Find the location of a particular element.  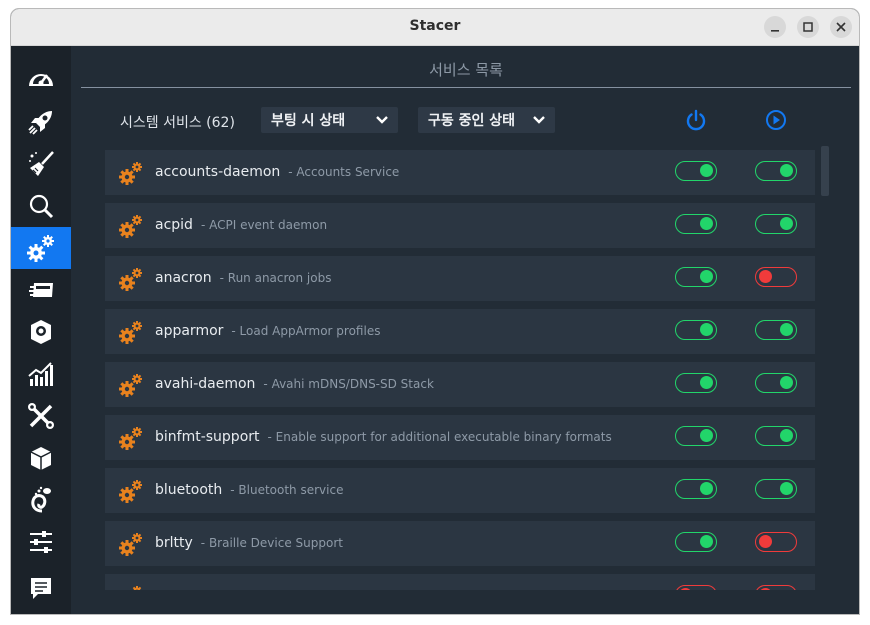

service-description: - Accounts Service is located at coordinates (344, 172).